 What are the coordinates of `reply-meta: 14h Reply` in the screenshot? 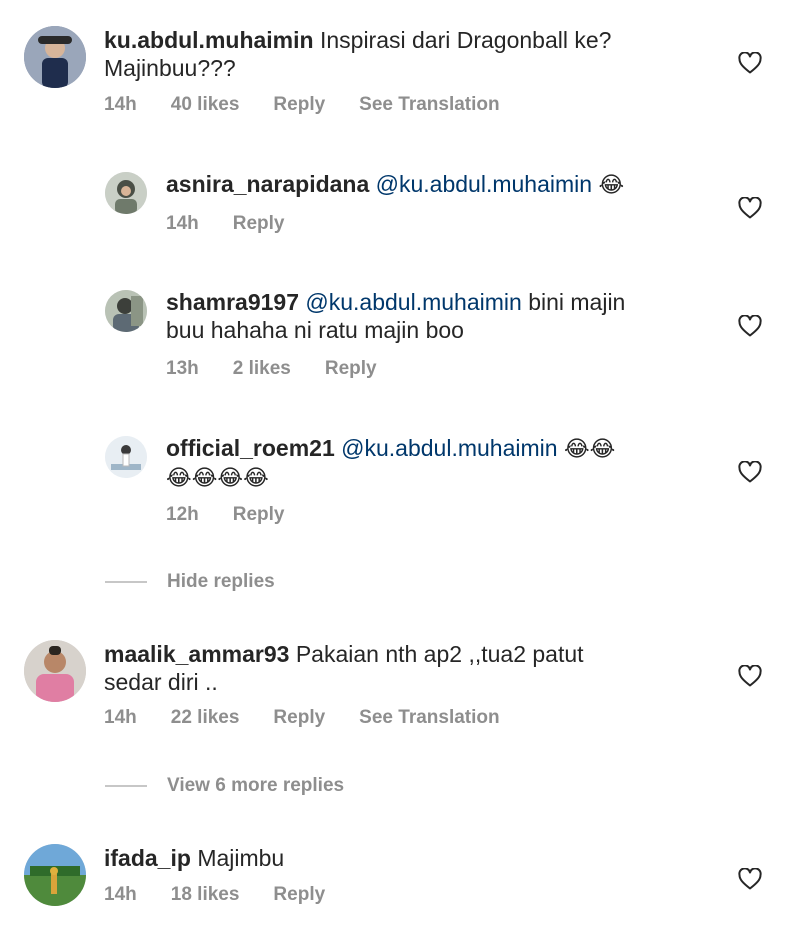 It's located at (242, 224).